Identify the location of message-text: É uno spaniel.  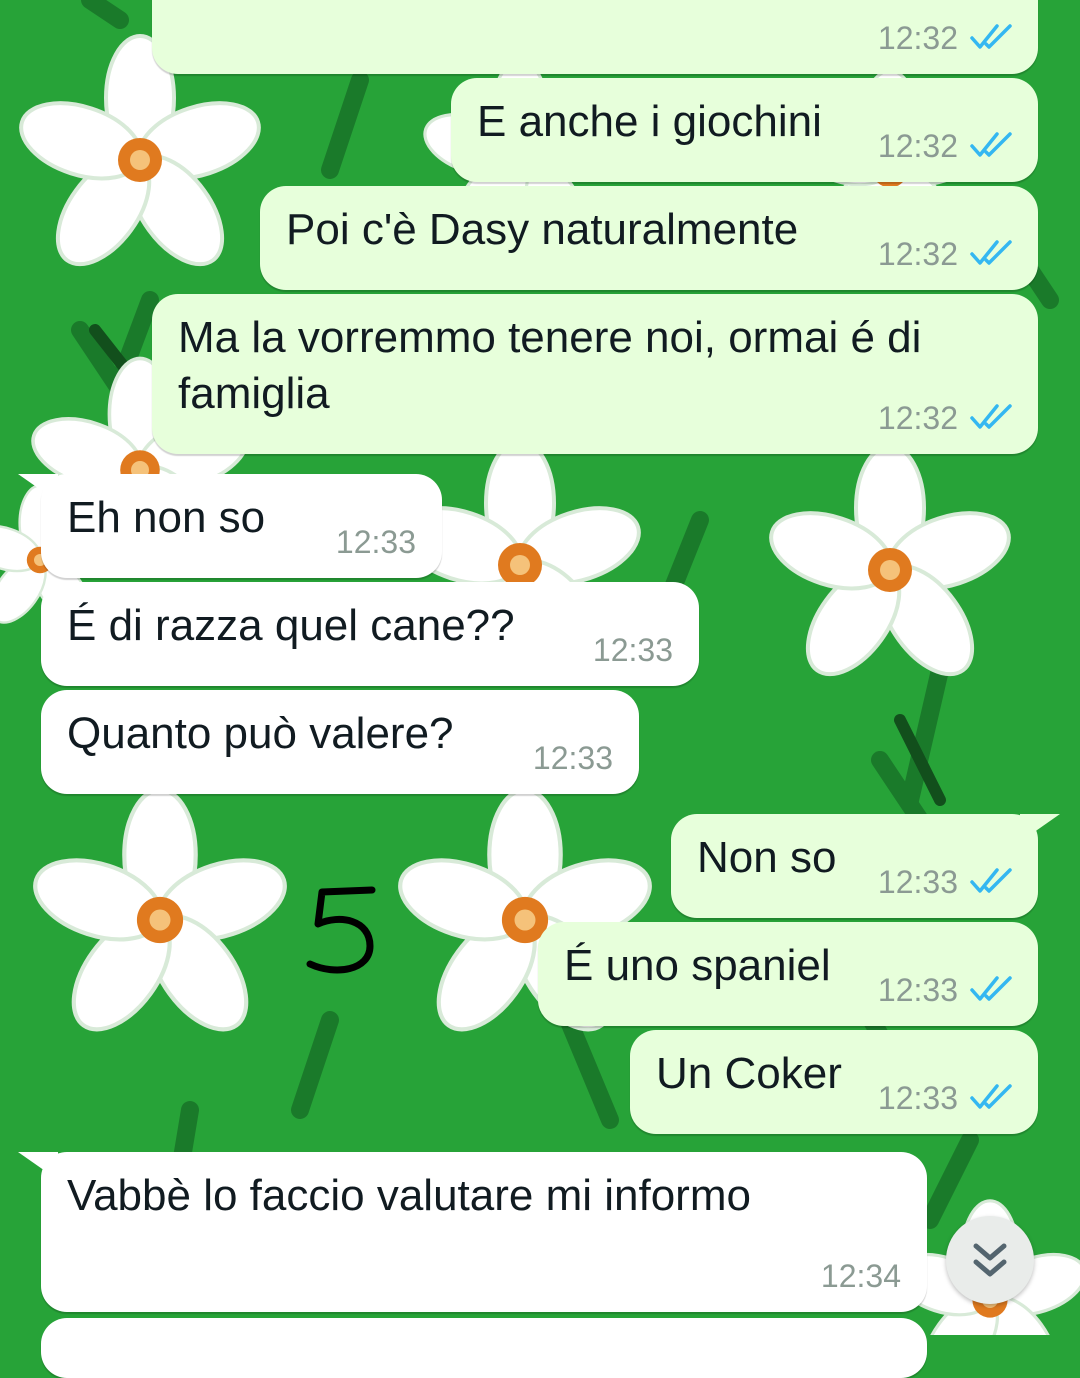
(697, 965).